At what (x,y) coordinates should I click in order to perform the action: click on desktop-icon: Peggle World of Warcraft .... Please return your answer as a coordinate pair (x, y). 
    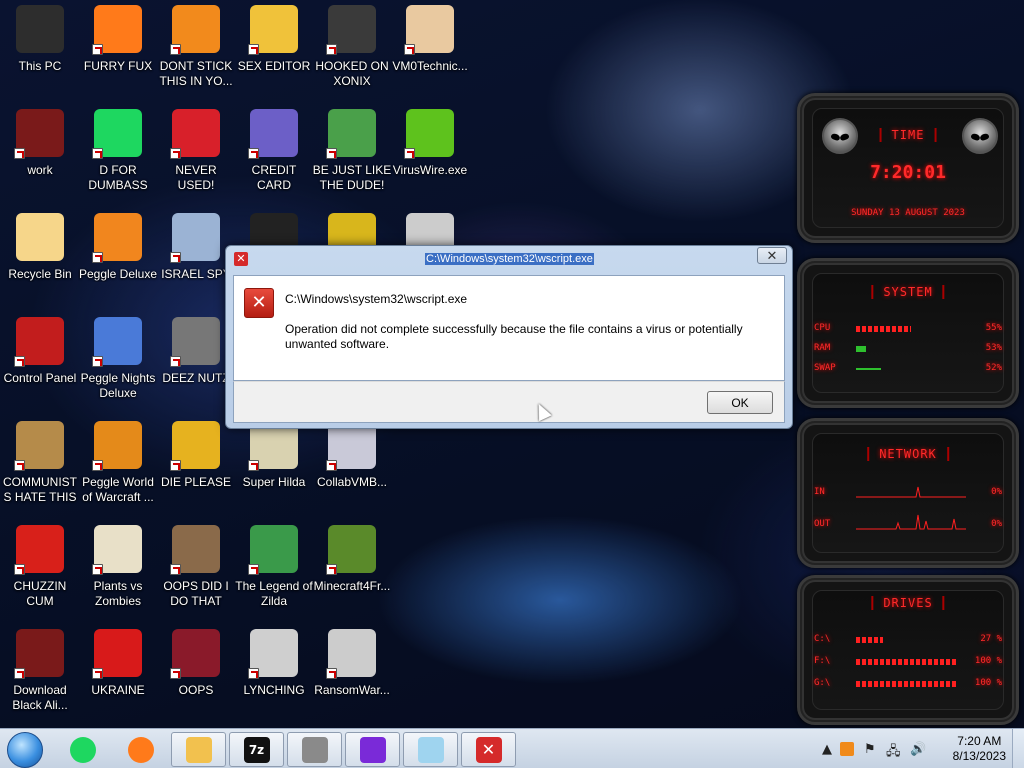
    Looking at the image, I should click on (118, 471).